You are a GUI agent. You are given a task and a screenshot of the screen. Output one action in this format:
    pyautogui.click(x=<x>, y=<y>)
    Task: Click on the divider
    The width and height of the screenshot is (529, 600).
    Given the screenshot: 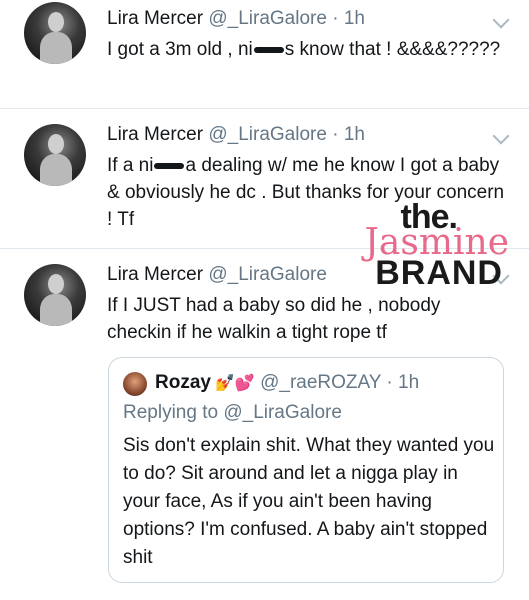 What is the action you would take?
    pyautogui.click(x=264, y=108)
    